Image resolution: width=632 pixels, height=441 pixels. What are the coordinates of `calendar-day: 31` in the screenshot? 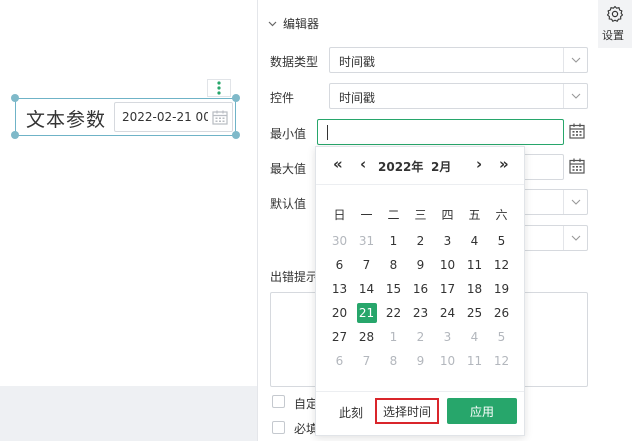 It's located at (366, 241).